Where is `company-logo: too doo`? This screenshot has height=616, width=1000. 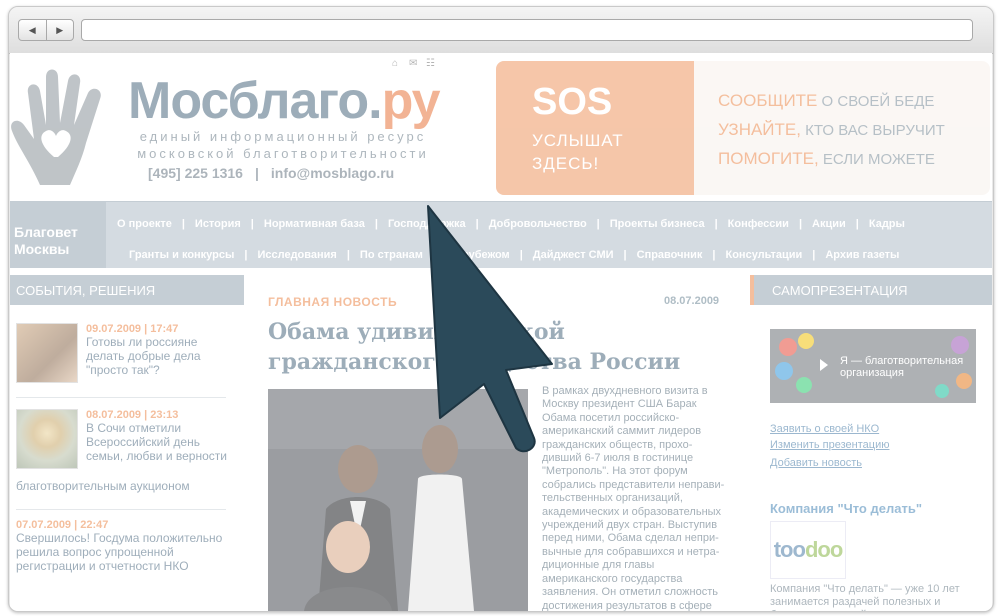
company-logo: too doo is located at coordinates (808, 550).